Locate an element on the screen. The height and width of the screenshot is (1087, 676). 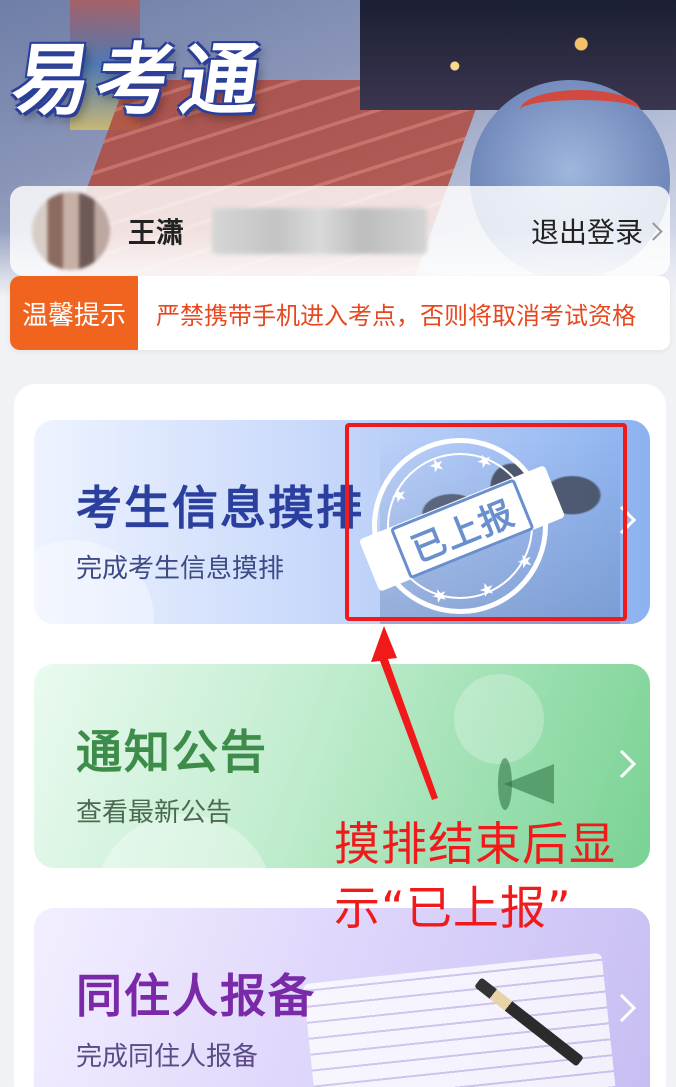
megaphone-icon is located at coordinates (541, 784).